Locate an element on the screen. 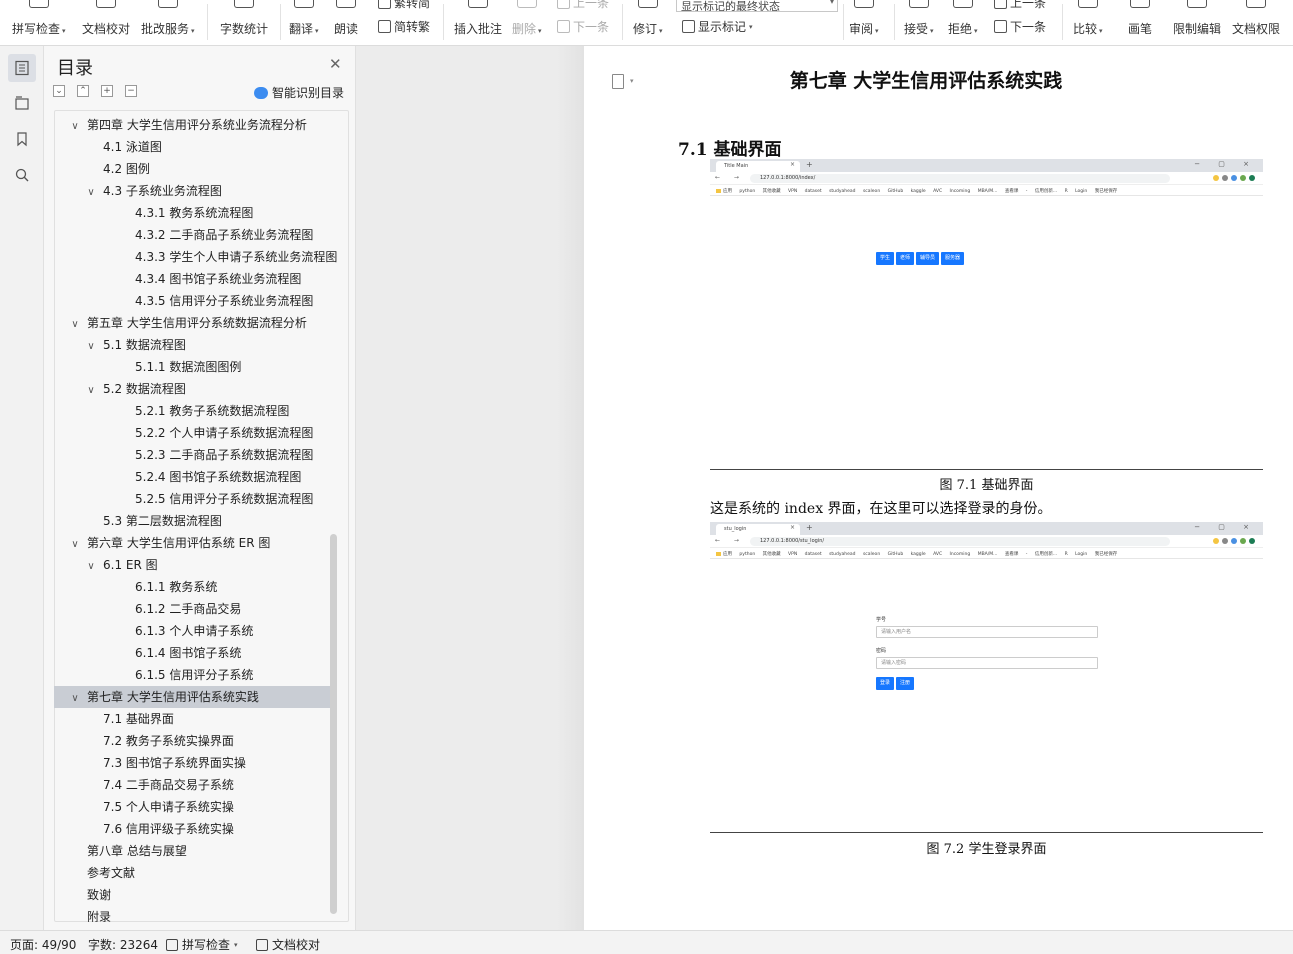 This screenshot has height=954, width=1293. show-markup-button: 显示标记 ▾ is located at coordinates (717, 26).